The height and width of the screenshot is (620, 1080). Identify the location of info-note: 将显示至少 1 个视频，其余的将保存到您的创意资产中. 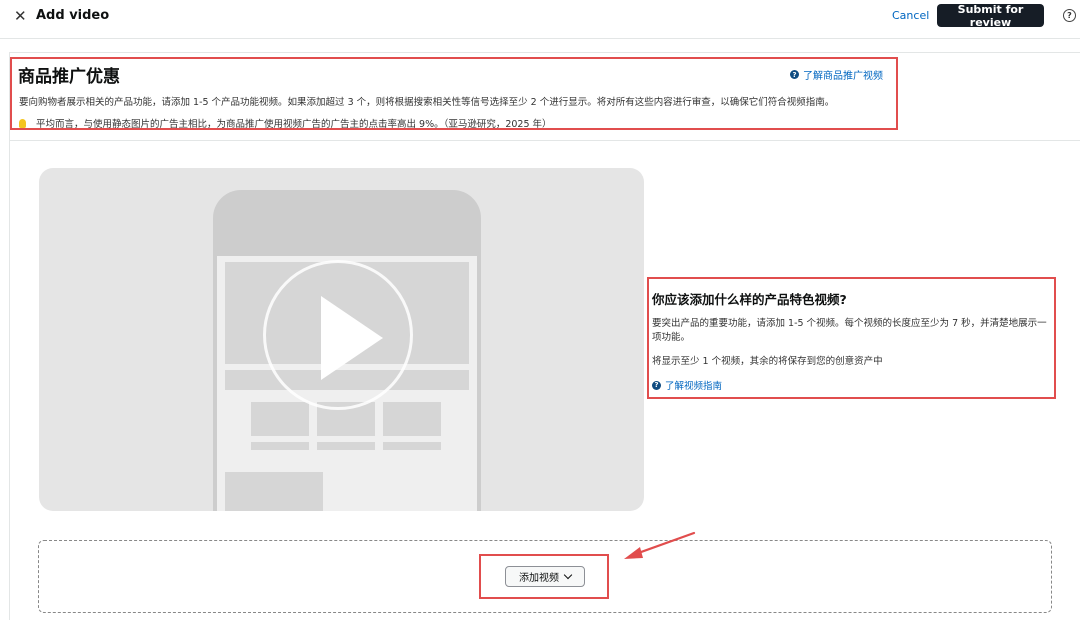
(767, 361).